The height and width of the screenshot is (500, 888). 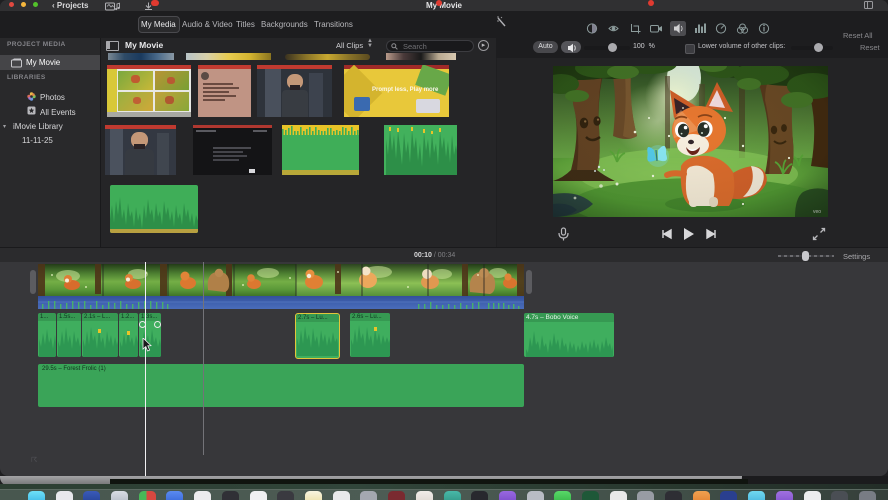 What do you see at coordinates (817, 212) in the screenshot?
I see `svg-text: veo` at bounding box center [817, 212].